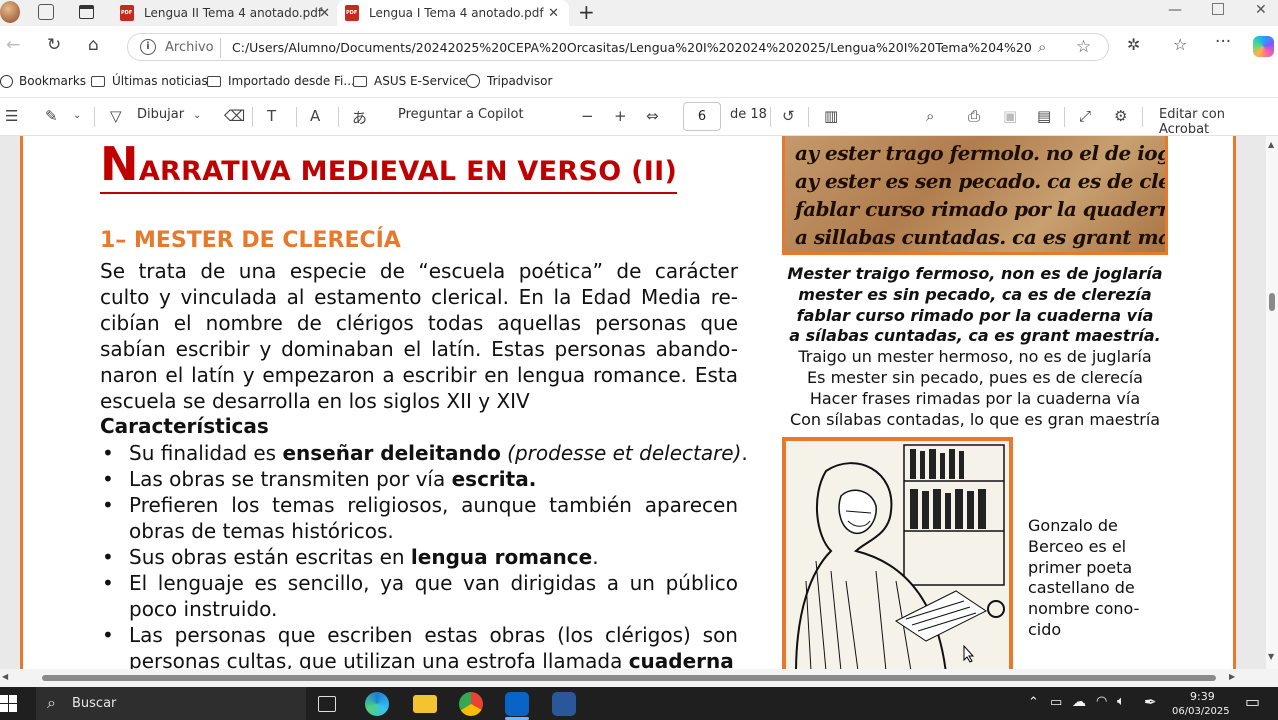 Image resolution: width=1278 pixels, height=720 pixels. Describe the element at coordinates (425, 704) in the screenshot. I see `file-explorer-icon` at that location.